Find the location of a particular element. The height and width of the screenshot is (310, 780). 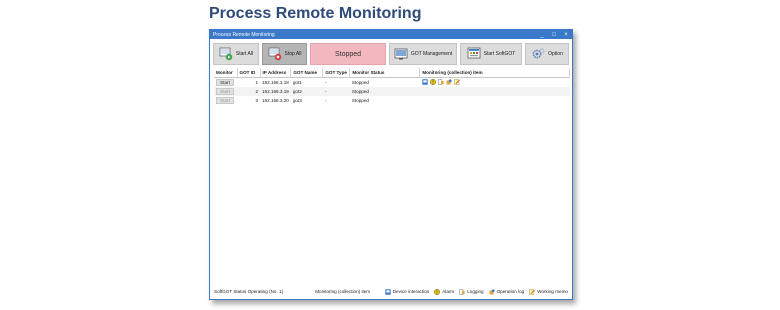

got-name-cell: got1 is located at coordinates (297, 82).